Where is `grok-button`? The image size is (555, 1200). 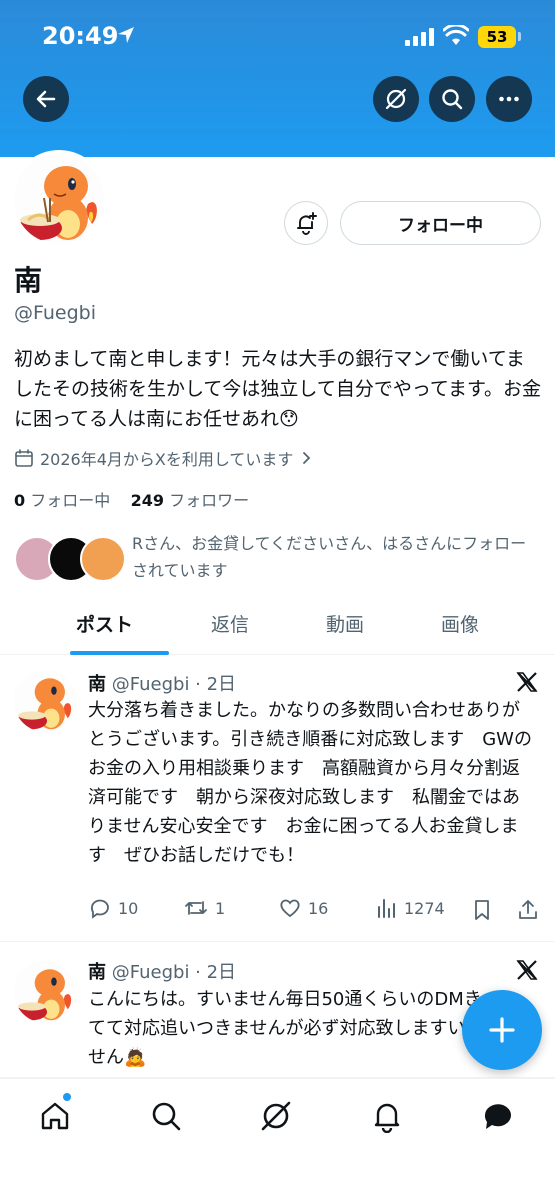 grok-button is located at coordinates (396, 99).